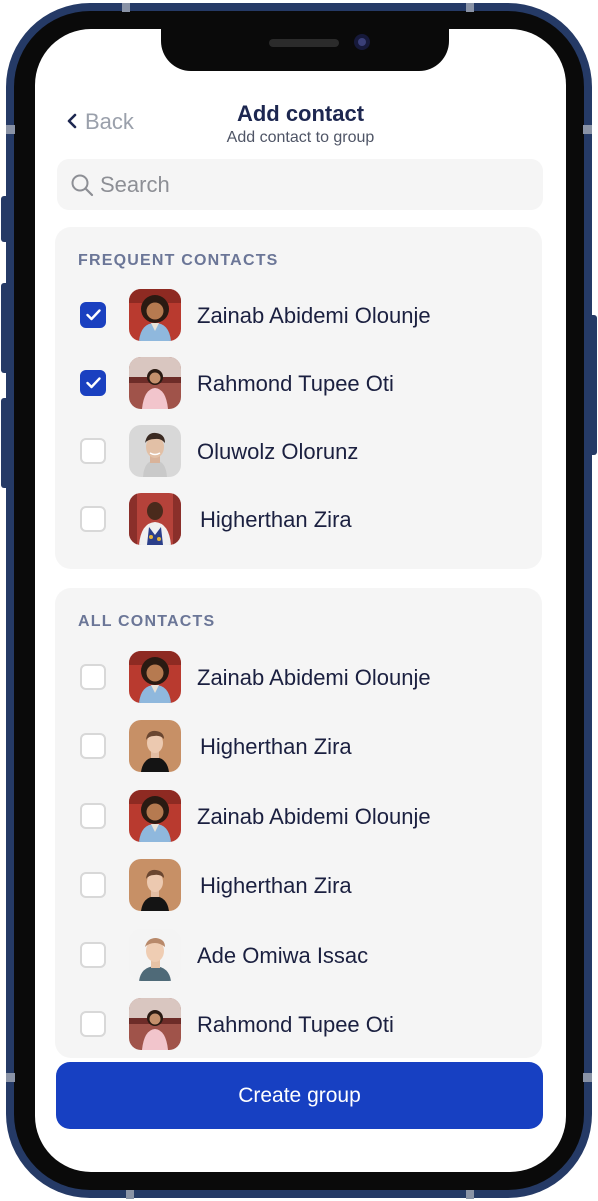  What do you see at coordinates (300, 113) in the screenshot?
I see `page-title: Add contact` at bounding box center [300, 113].